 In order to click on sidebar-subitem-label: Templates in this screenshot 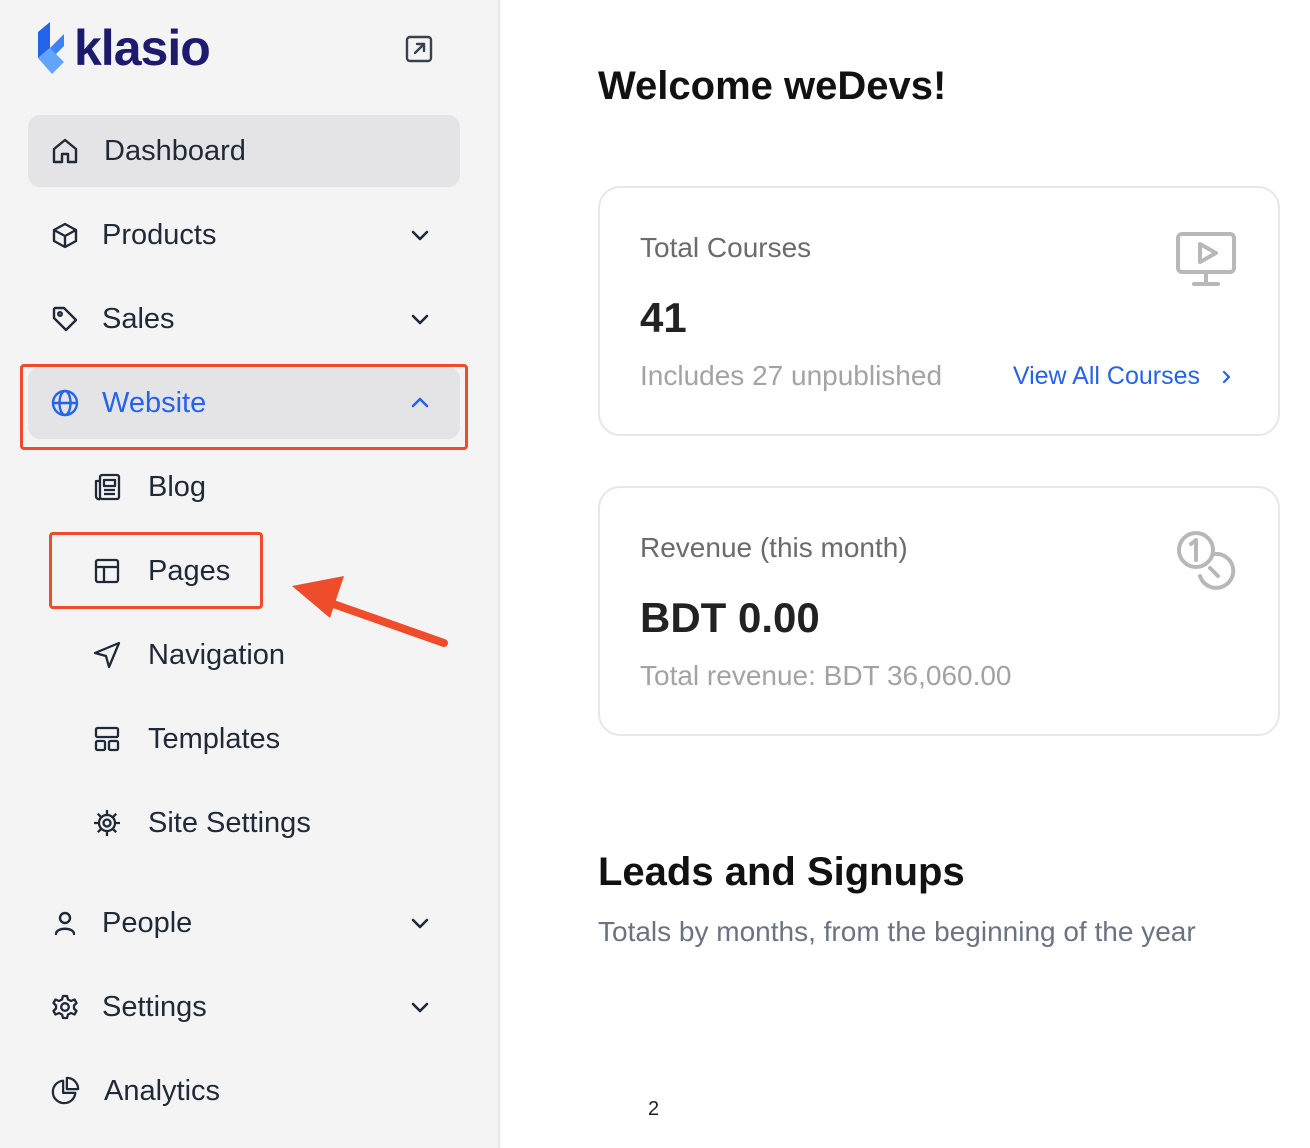, I will do `click(214, 738)`.